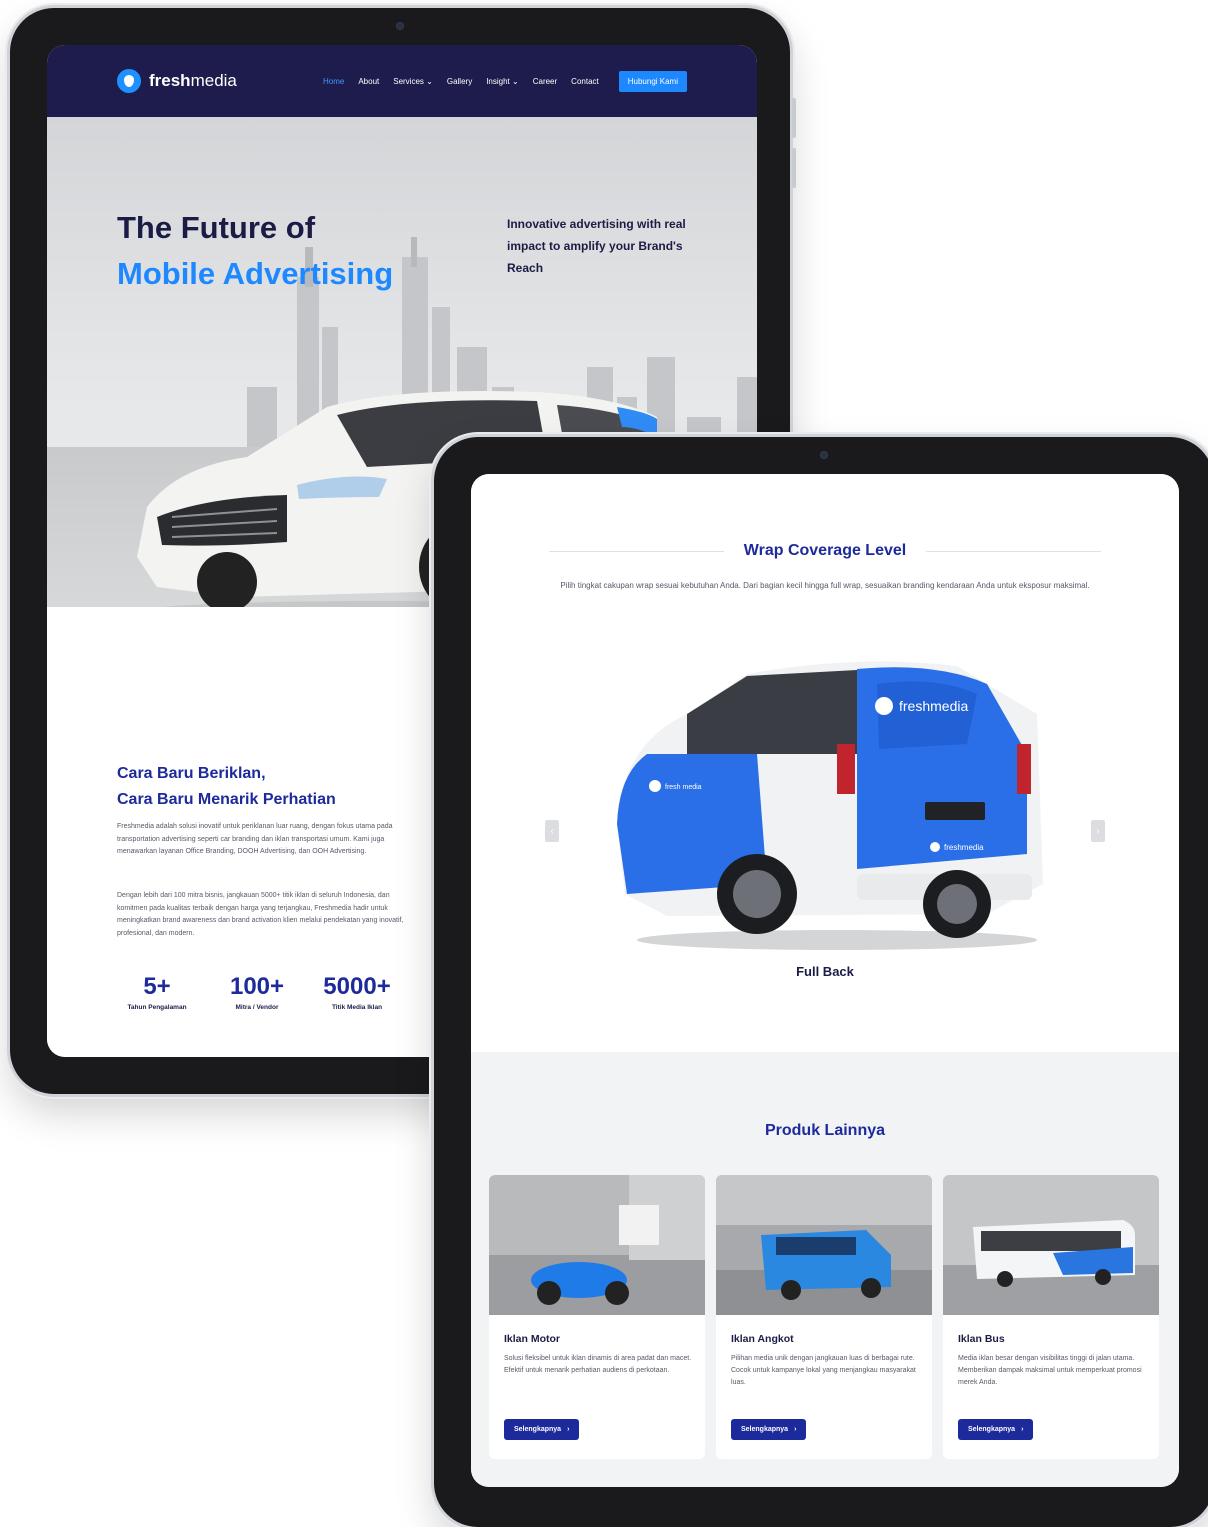 This screenshot has height=1527, width=1208. Describe the element at coordinates (216, 227) in the screenshot. I see `hero-title-line1: The Future of` at that location.